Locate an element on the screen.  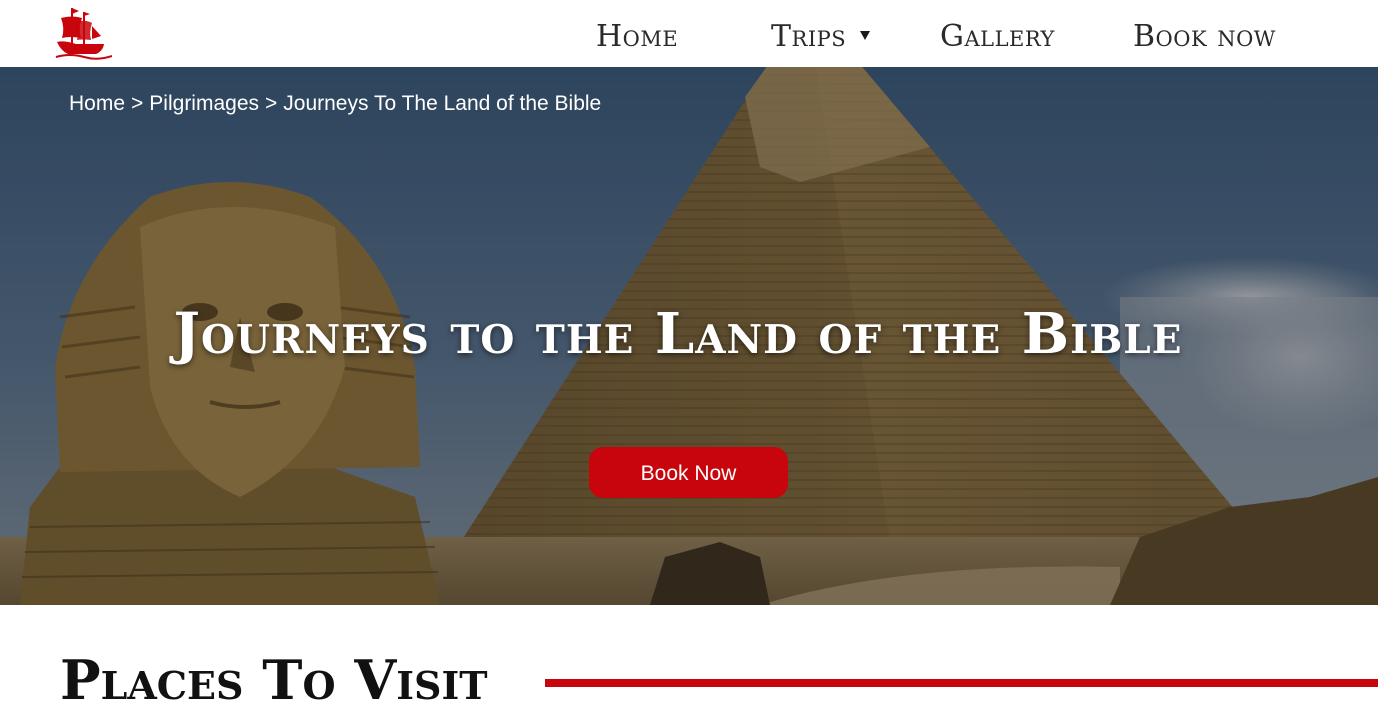
hero-book-now-button: Book Now is located at coordinates (688, 472).